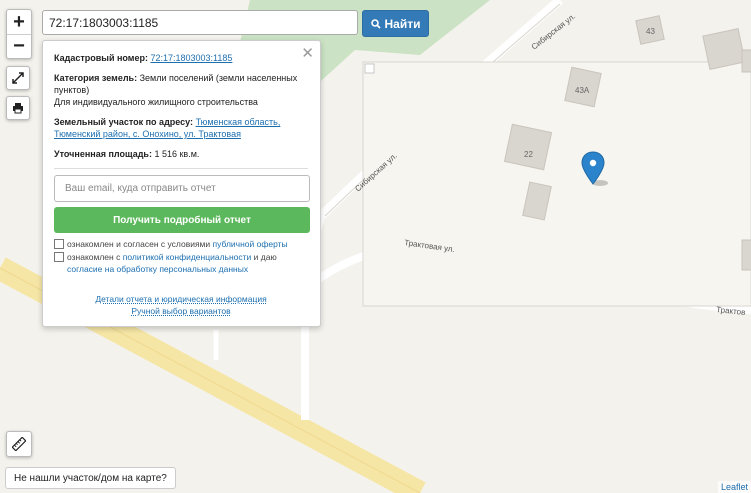 The image size is (751, 493). Describe the element at coordinates (250, 244) in the screenshot. I see `public-offer-link: публичной оферты` at that location.